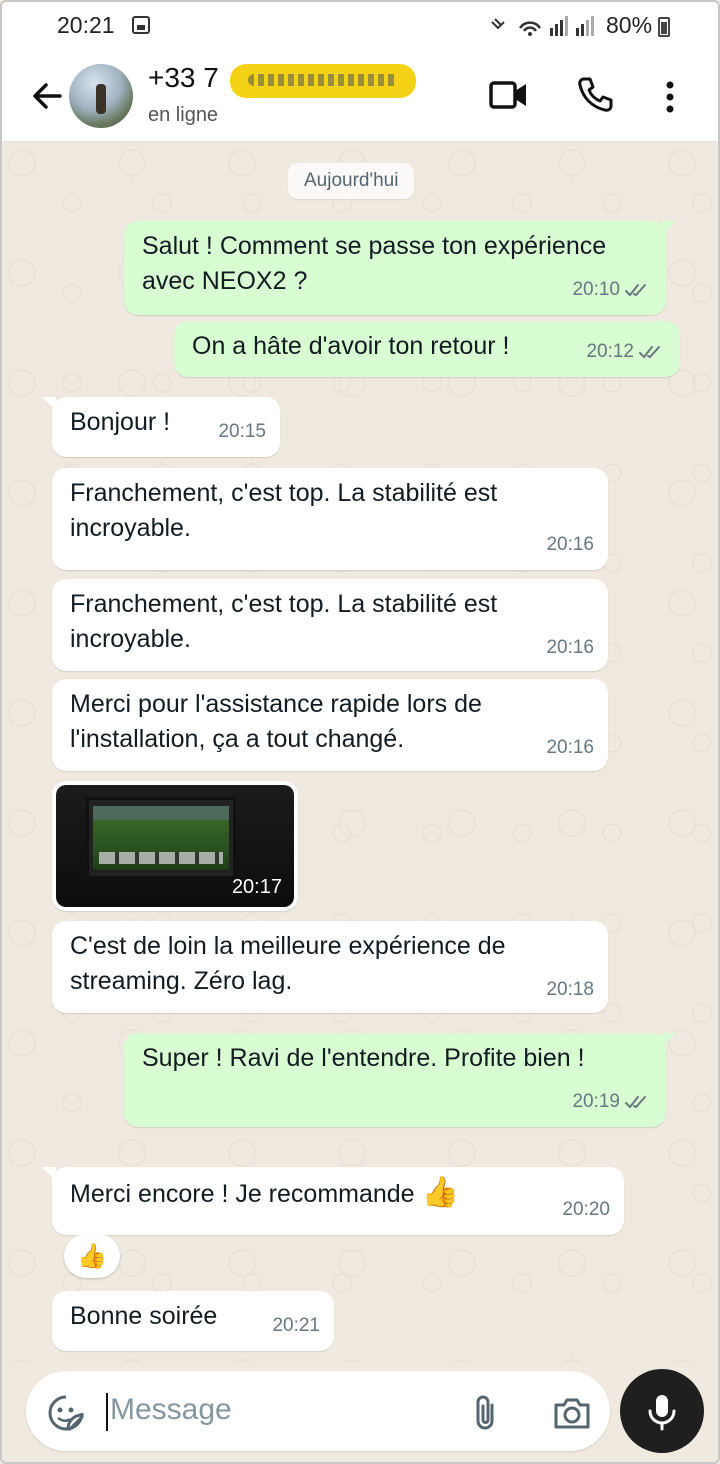  I want to click on message-time: 20:17, so click(256, 887).